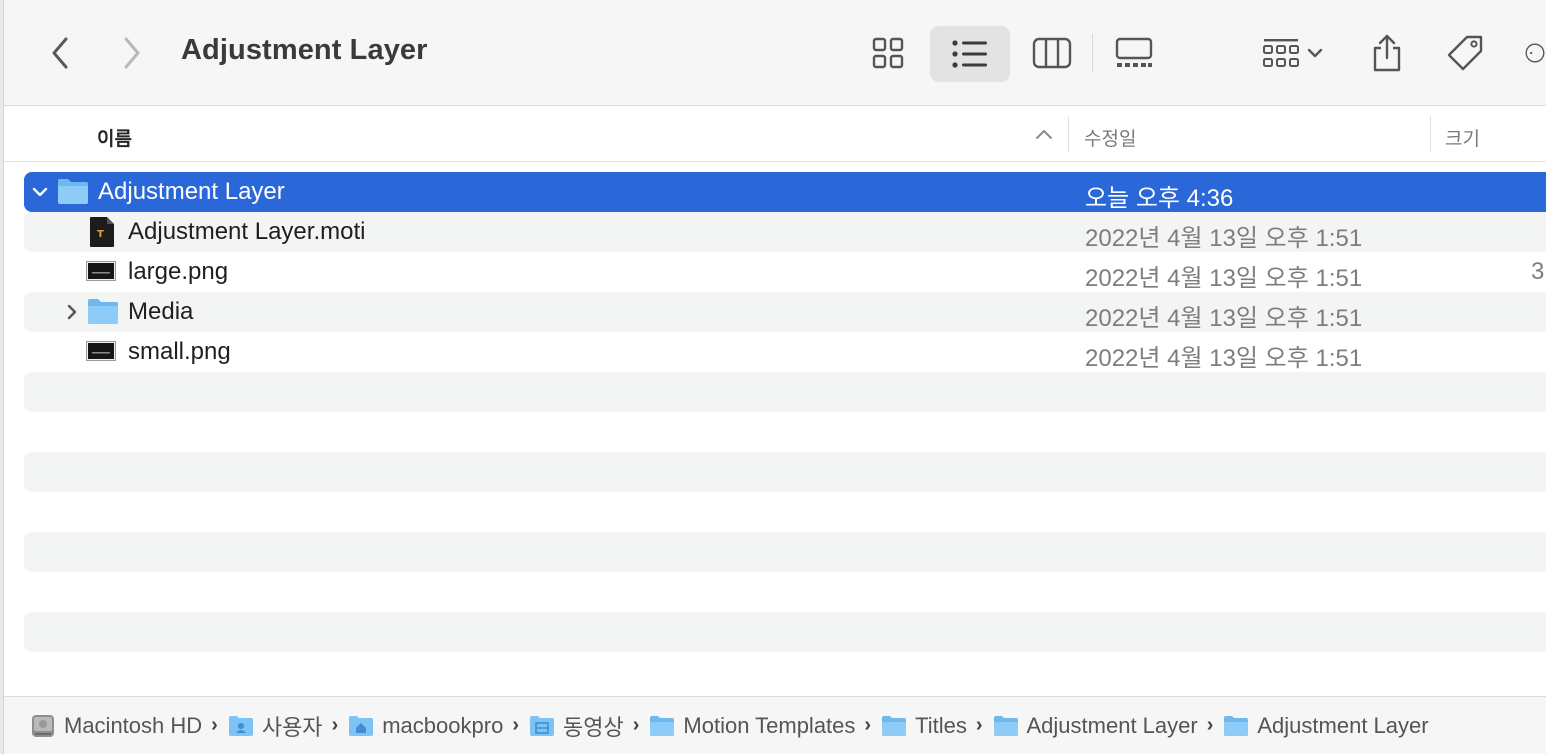  What do you see at coordinates (72, 312) in the screenshot?
I see `disclosure-collapsed-icon` at bounding box center [72, 312].